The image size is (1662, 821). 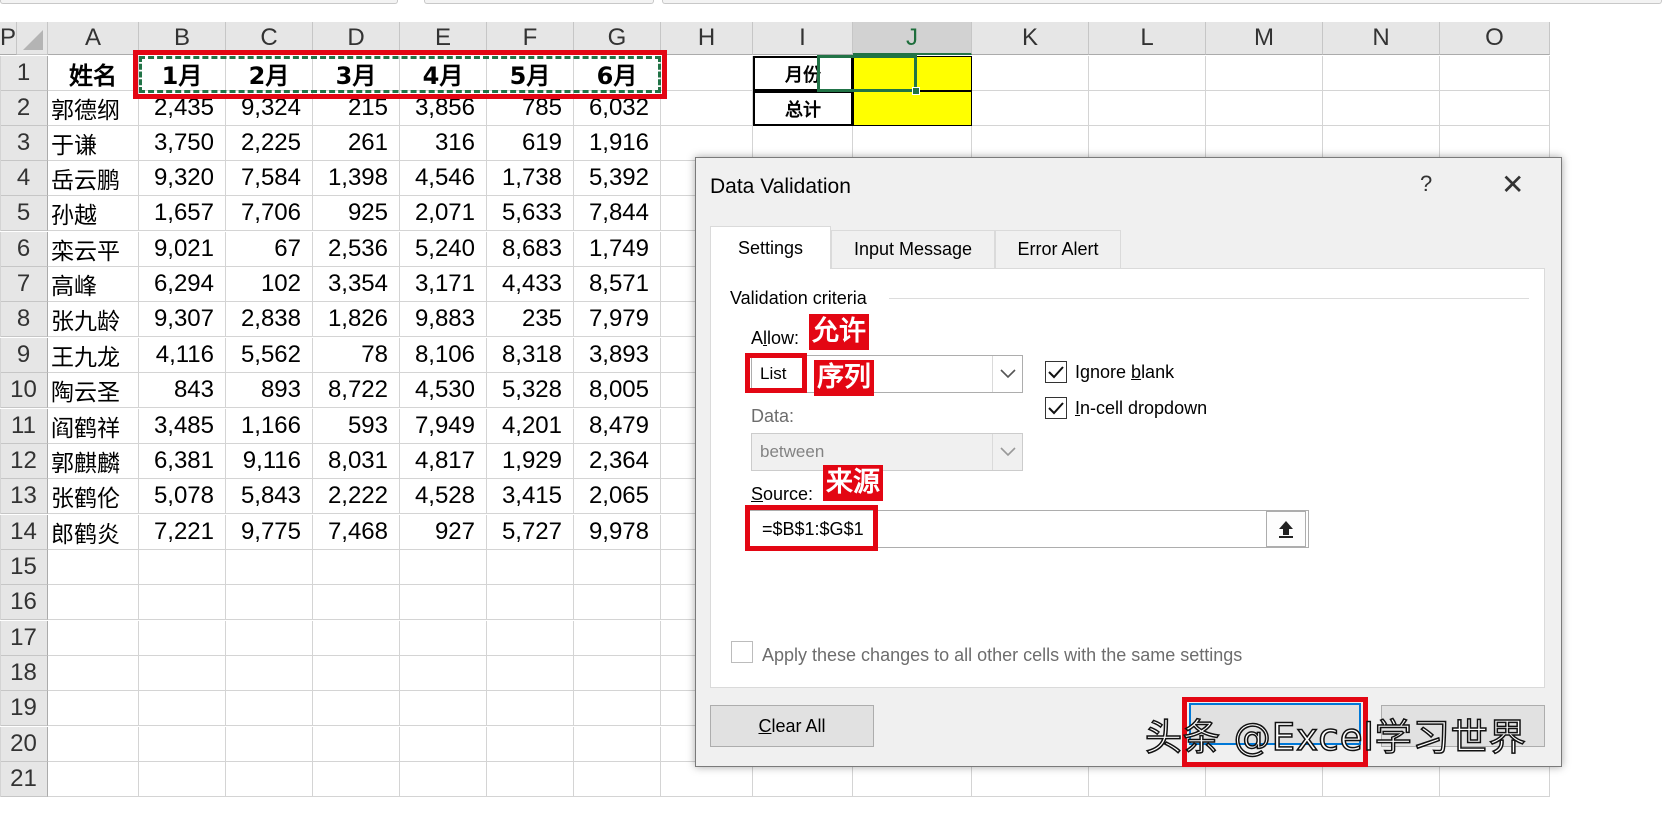 I want to click on cell-i21, so click(x=803, y=779).